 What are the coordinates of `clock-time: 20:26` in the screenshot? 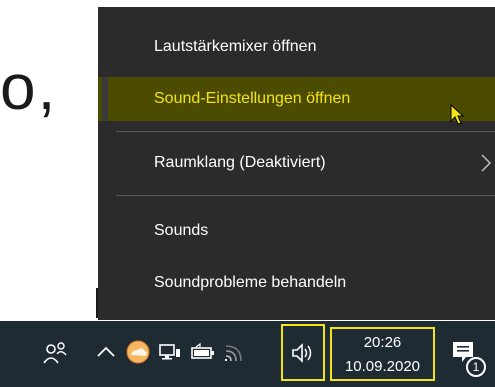 It's located at (382, 342).